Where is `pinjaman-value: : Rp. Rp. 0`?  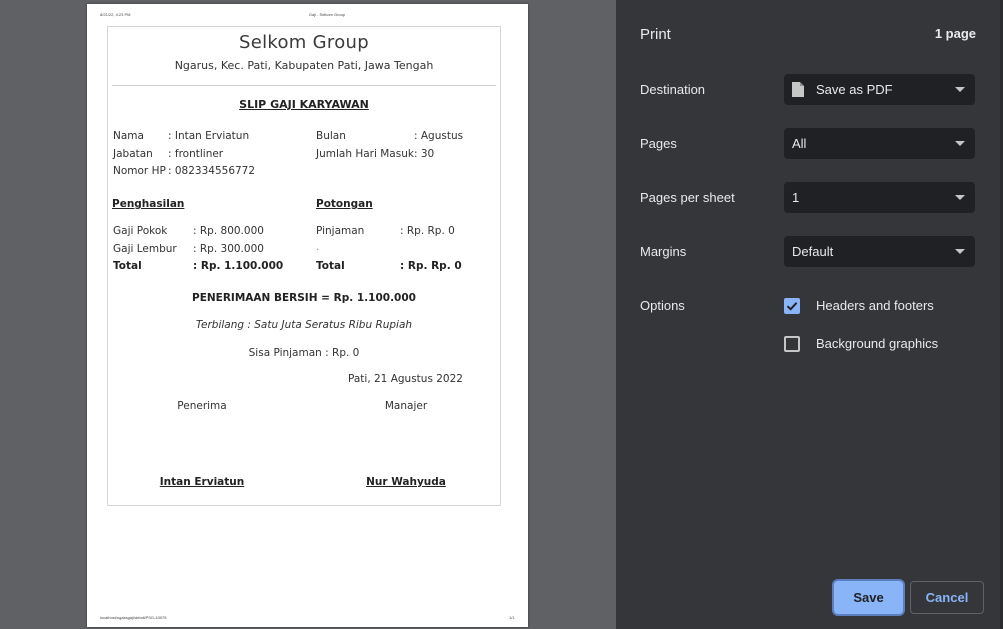
pinjaman-value: : Rp. Rp. 0 is located at coordinates (427, 231).